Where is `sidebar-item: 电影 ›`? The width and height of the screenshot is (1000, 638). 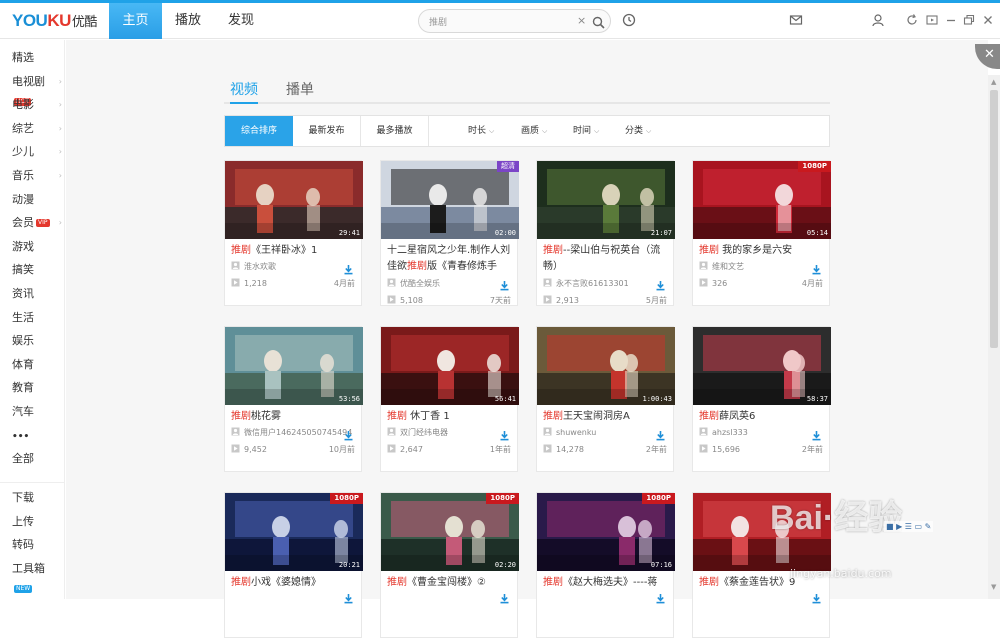 sidebar-item: 电影 › is located at coordinates (37, 105).